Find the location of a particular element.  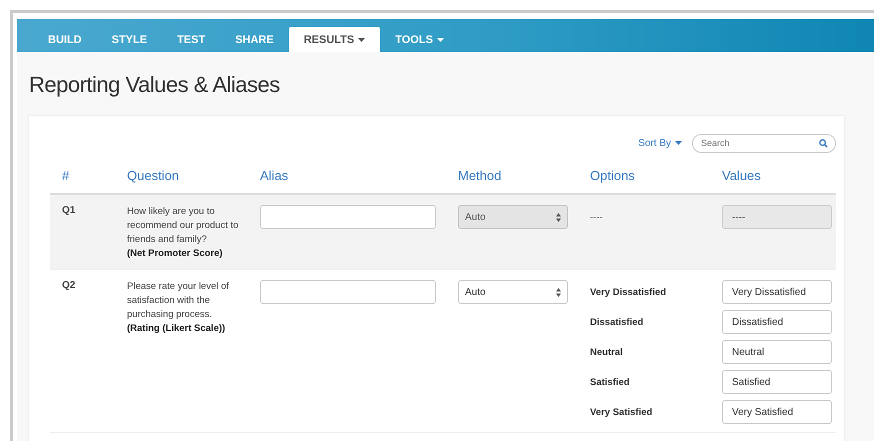

column-header: # is located at coordinates (66, 175).